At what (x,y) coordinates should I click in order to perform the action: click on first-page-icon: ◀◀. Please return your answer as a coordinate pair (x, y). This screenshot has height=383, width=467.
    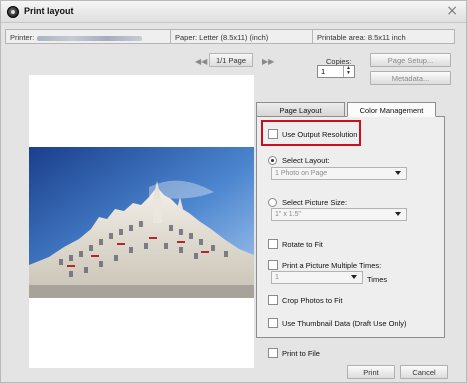
    Looking at the image, I should click on (201, 61).